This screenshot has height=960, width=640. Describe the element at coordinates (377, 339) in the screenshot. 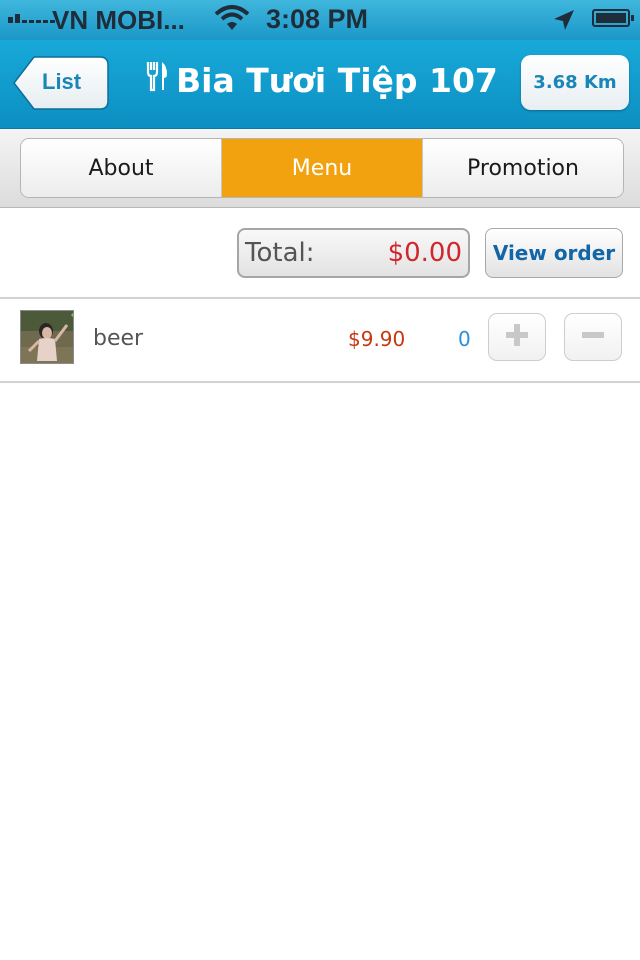

I see `item-price: $9.90` at that location.